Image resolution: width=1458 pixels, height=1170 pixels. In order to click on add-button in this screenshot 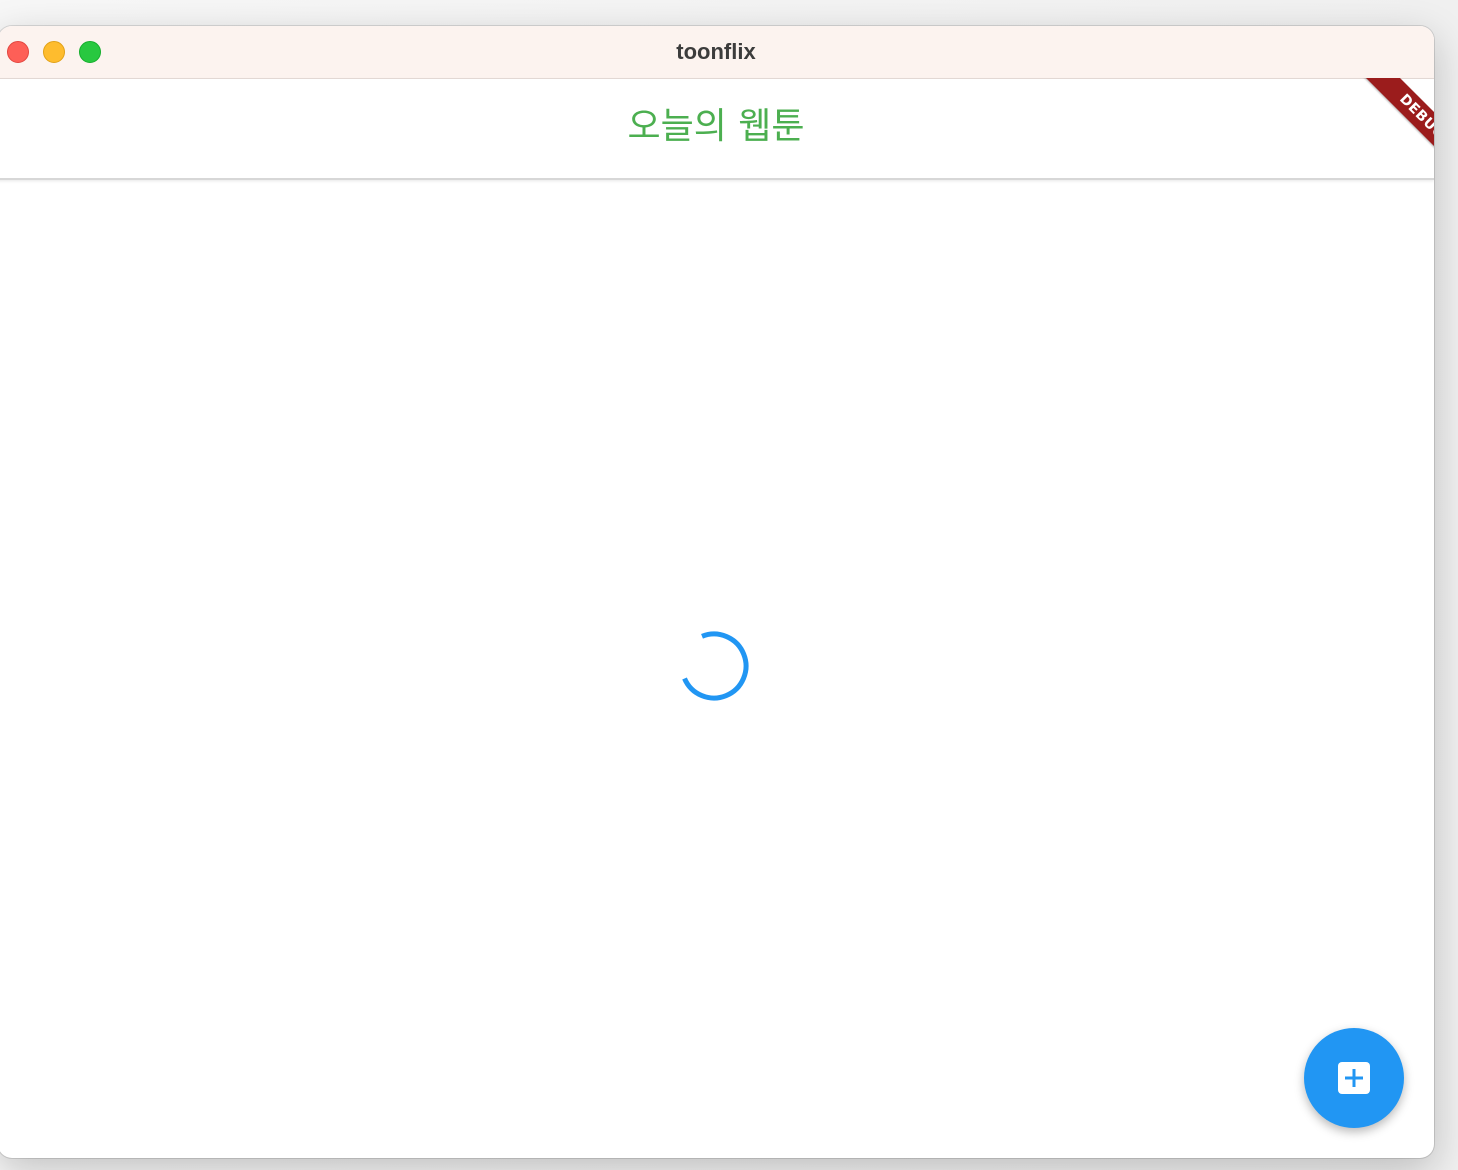, I will do `click(1354, 1078)`.